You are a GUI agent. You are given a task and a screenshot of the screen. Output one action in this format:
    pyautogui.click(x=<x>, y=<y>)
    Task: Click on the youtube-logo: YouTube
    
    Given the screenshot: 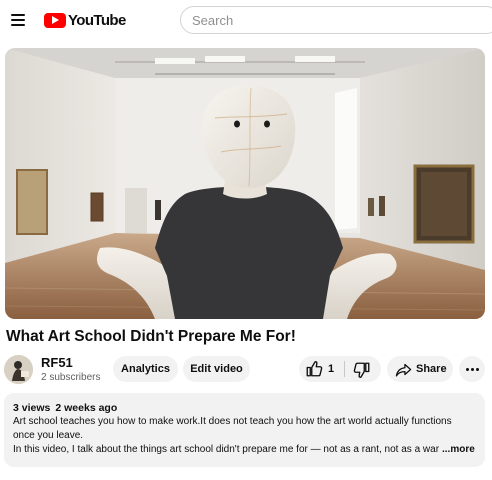 What is the action you would take?
    pyautogui.click(x=85, y=20)
    